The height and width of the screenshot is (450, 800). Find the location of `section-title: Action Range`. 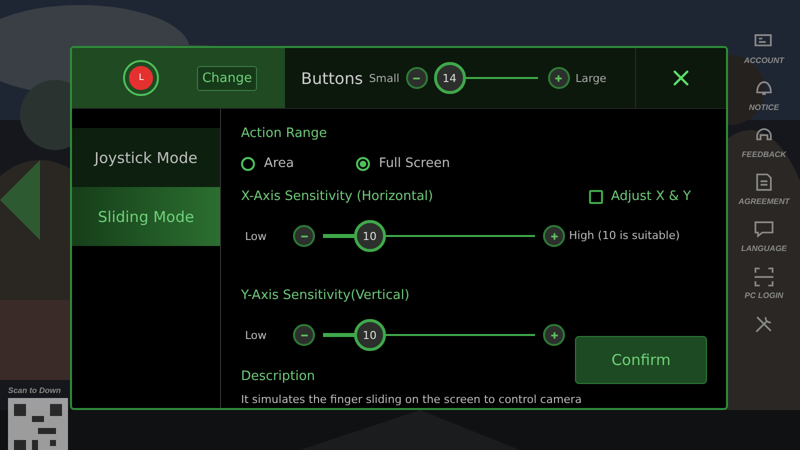

section-title: Action Range is located at coordinates (284, 133).